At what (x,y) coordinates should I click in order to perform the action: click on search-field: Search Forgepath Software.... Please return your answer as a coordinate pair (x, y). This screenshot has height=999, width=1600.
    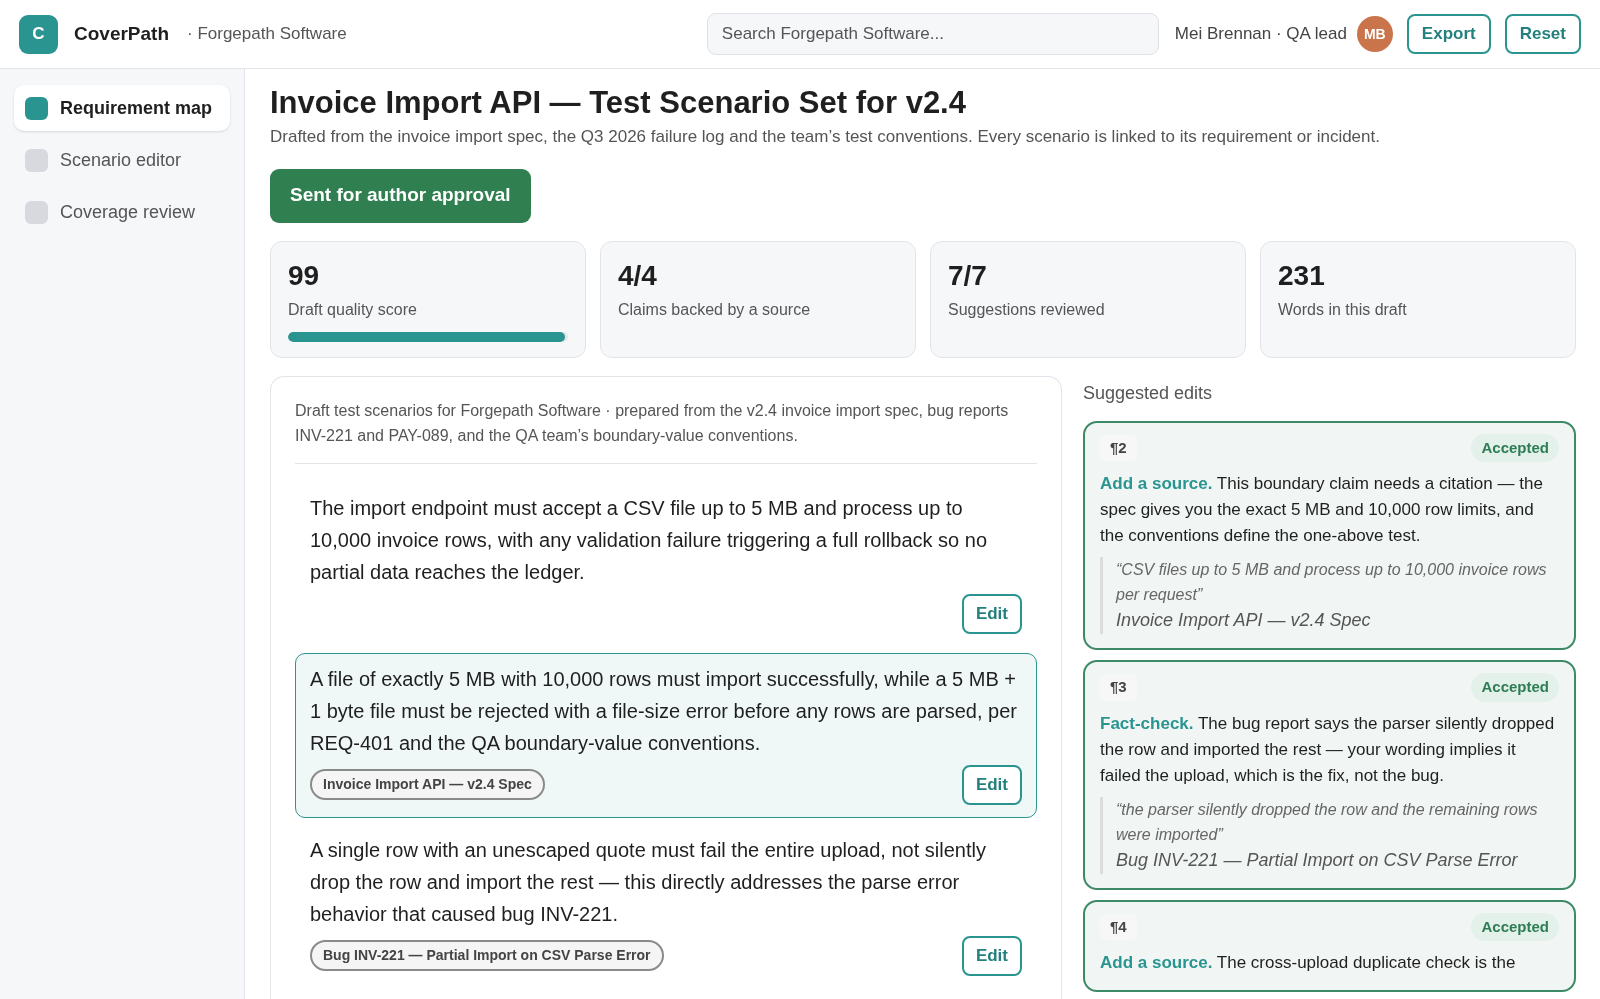
    Looking at the image, I should click on (932, 34).